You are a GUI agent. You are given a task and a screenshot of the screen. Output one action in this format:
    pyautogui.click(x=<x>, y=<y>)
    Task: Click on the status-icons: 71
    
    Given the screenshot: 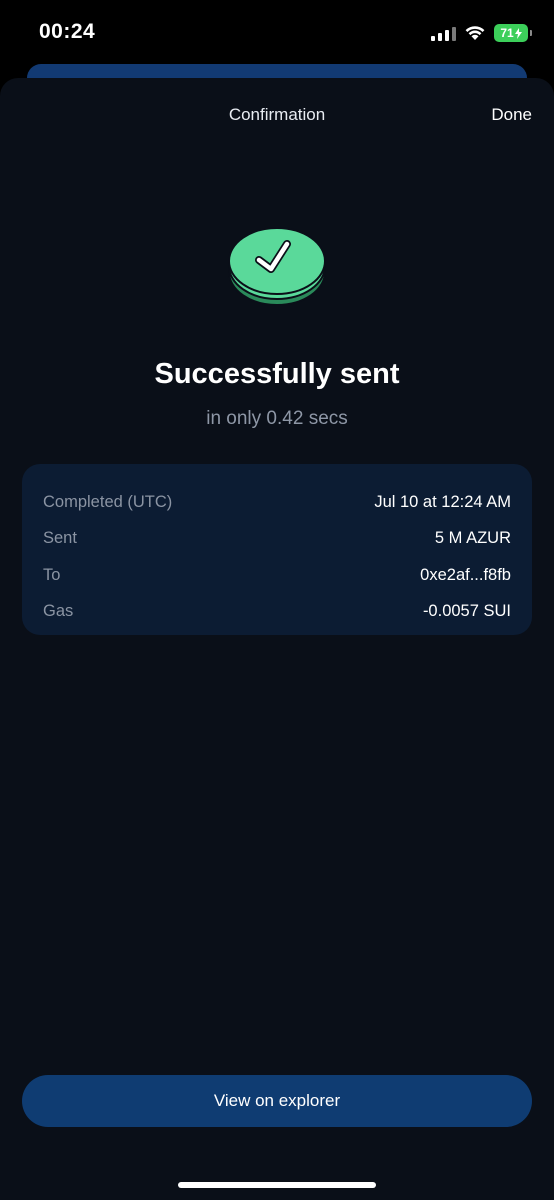 What is the action you would take?
    pyautogui.click(x=481, y=33)
    